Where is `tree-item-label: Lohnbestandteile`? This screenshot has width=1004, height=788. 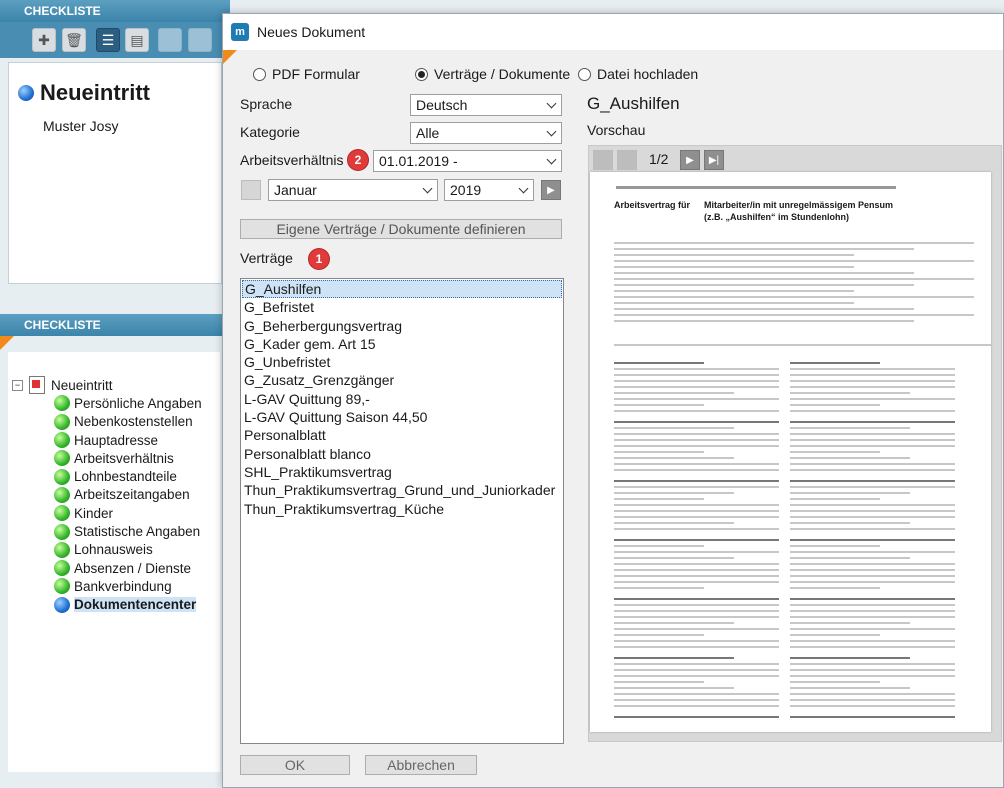
tree-item-label: Lohnbestandteile is located at coordinates (125, 477).